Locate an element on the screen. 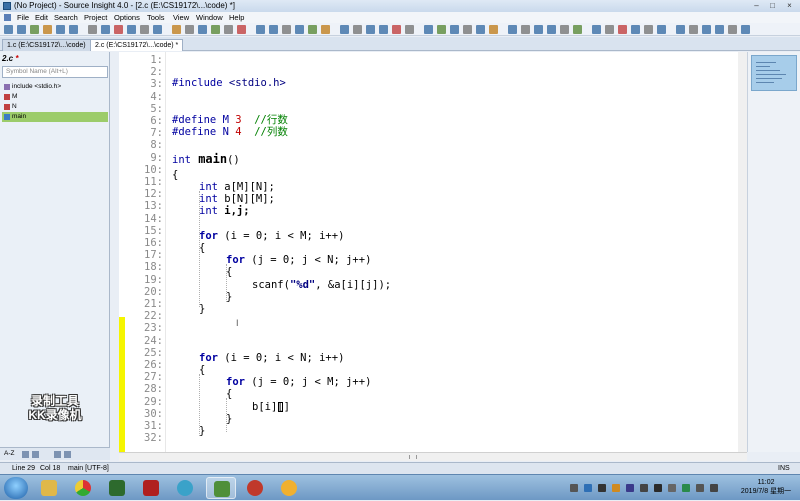 This screenshot has width=800, height=501. menu-edit: Edit is located at coordinates (41, 17).